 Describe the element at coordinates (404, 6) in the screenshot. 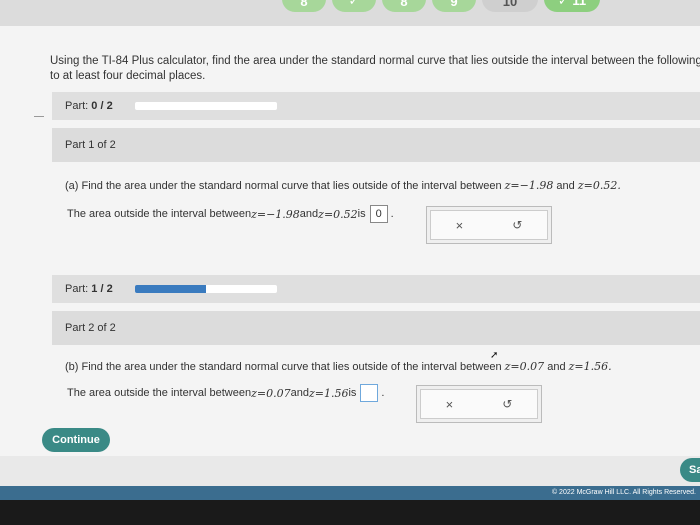

I see `question-pill-8b: 8` at that location.